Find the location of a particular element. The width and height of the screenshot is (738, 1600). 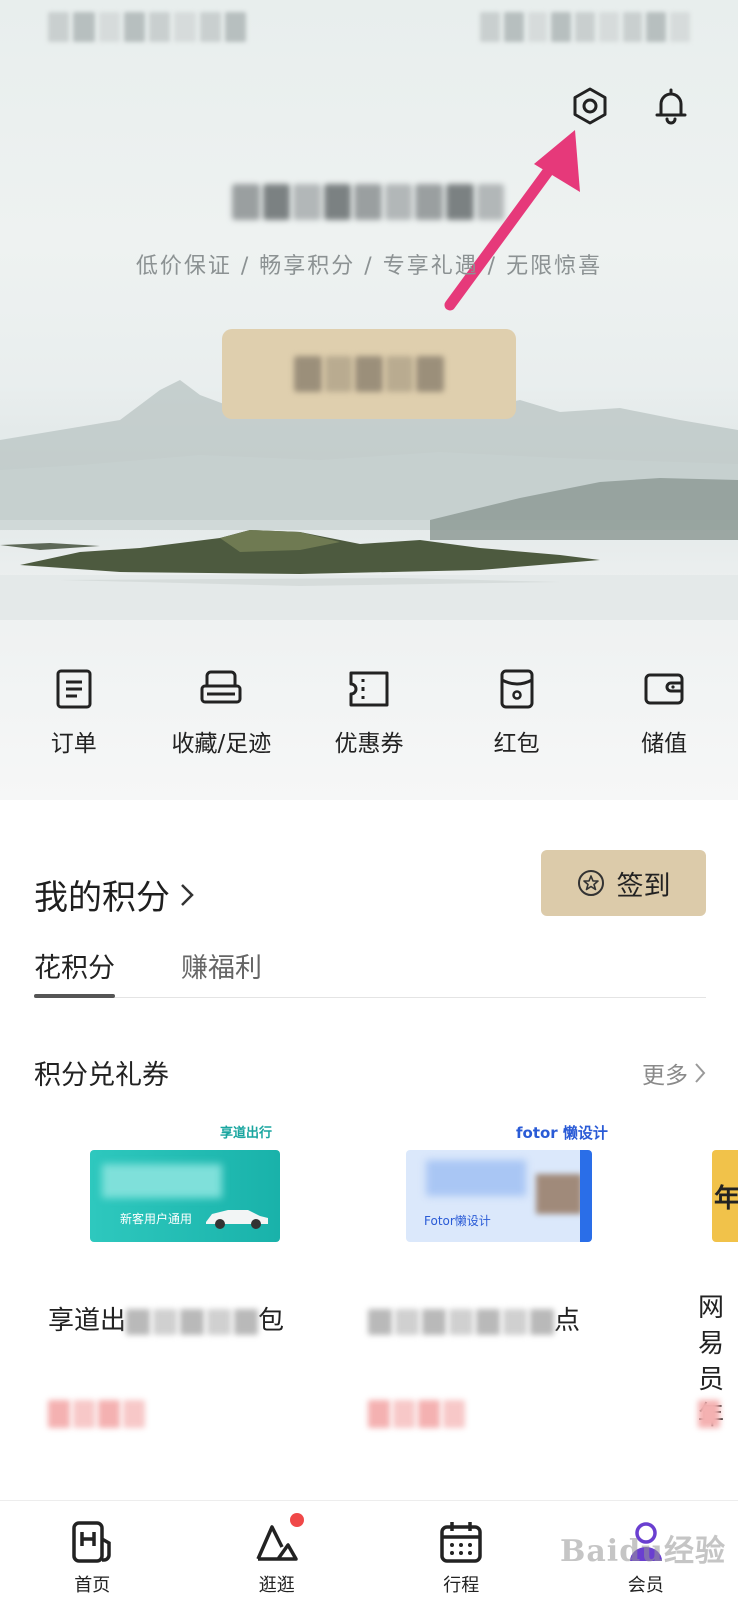

nav-label: 会员 is located at coordinates (645, 1585).